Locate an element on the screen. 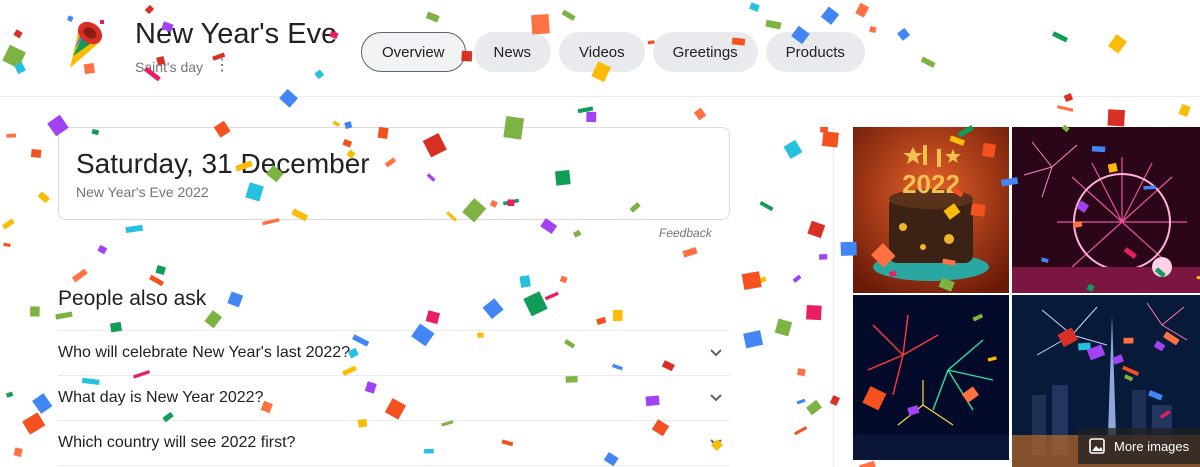 This screenshot has width=1200, height=467. question-text: Which country will see 2022 first? is located at coordinates (177, 442).